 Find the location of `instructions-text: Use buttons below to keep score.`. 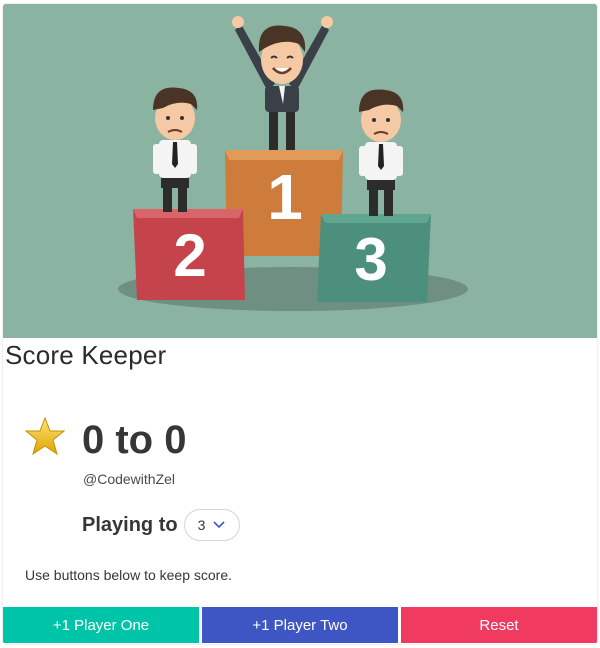

instructions-text: Use buttons below to keep score. is located at coordinates (129, 575).